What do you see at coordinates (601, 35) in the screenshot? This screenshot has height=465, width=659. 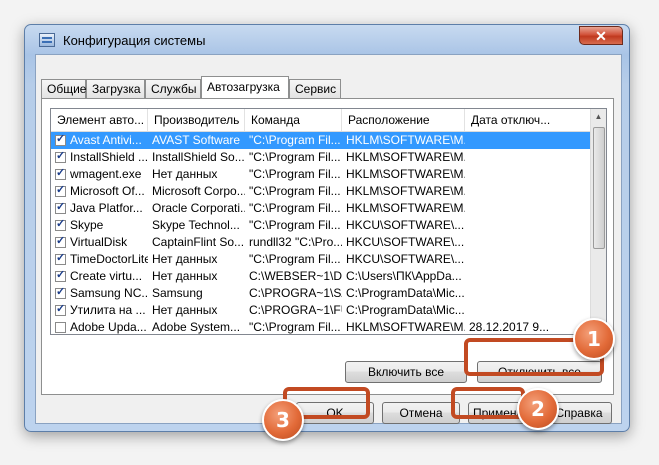 I see `close-button: ✕` at bounding box center [601, 35].